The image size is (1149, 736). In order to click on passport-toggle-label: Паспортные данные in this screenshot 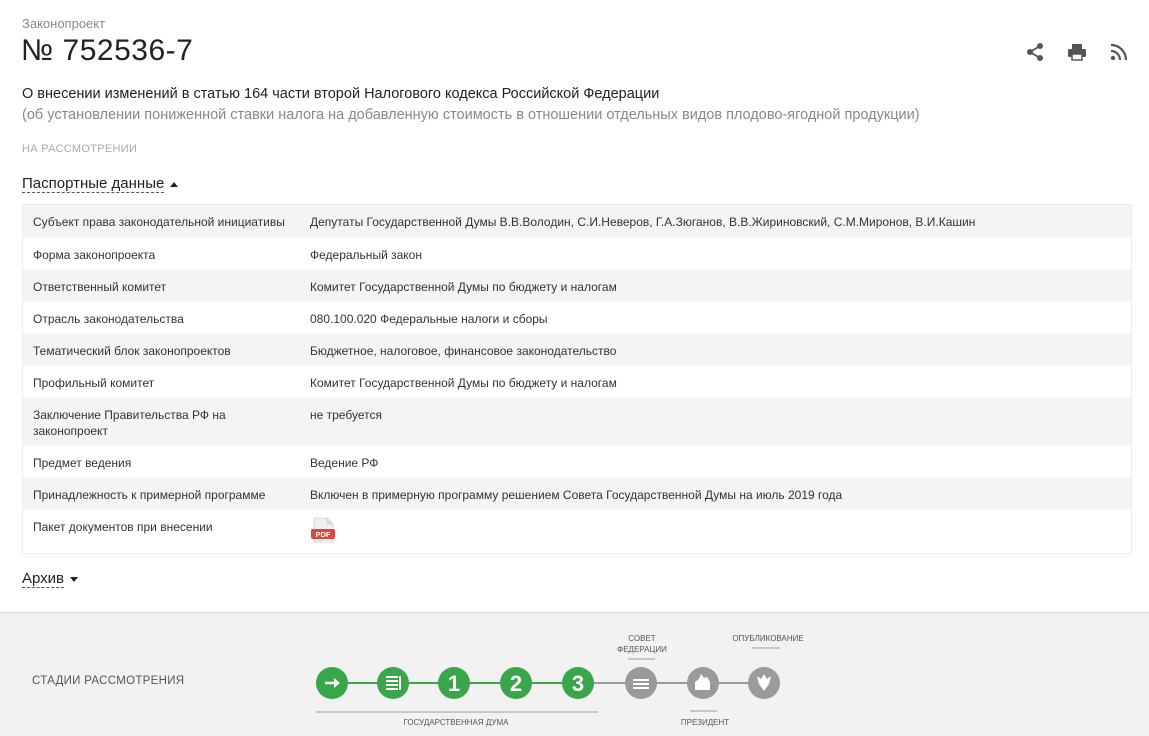, I will do `click(93, 184)`.